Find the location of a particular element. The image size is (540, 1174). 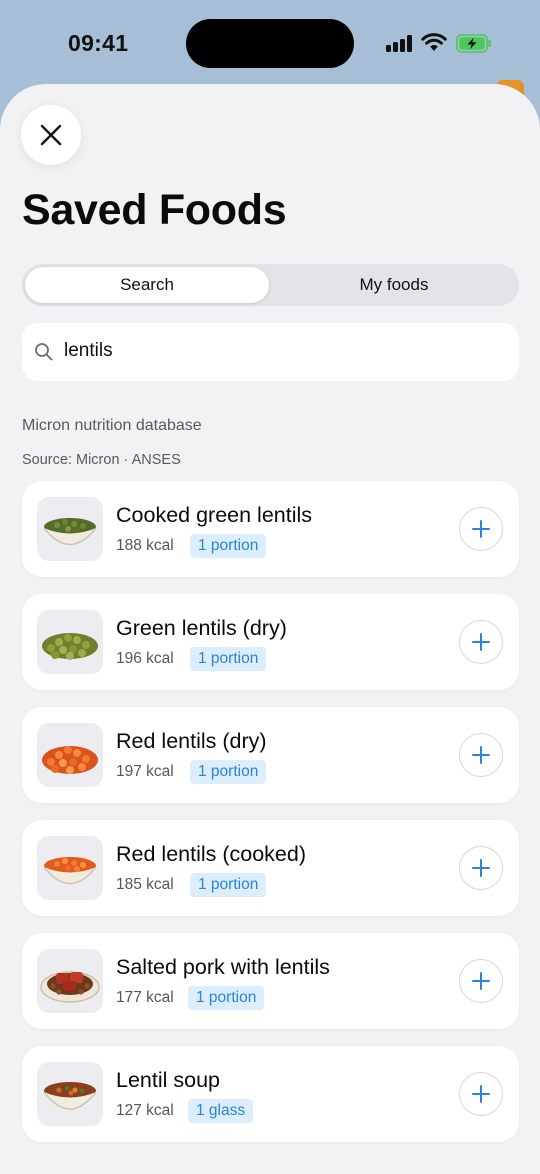

close-icon is located at coordinates (51, 135).